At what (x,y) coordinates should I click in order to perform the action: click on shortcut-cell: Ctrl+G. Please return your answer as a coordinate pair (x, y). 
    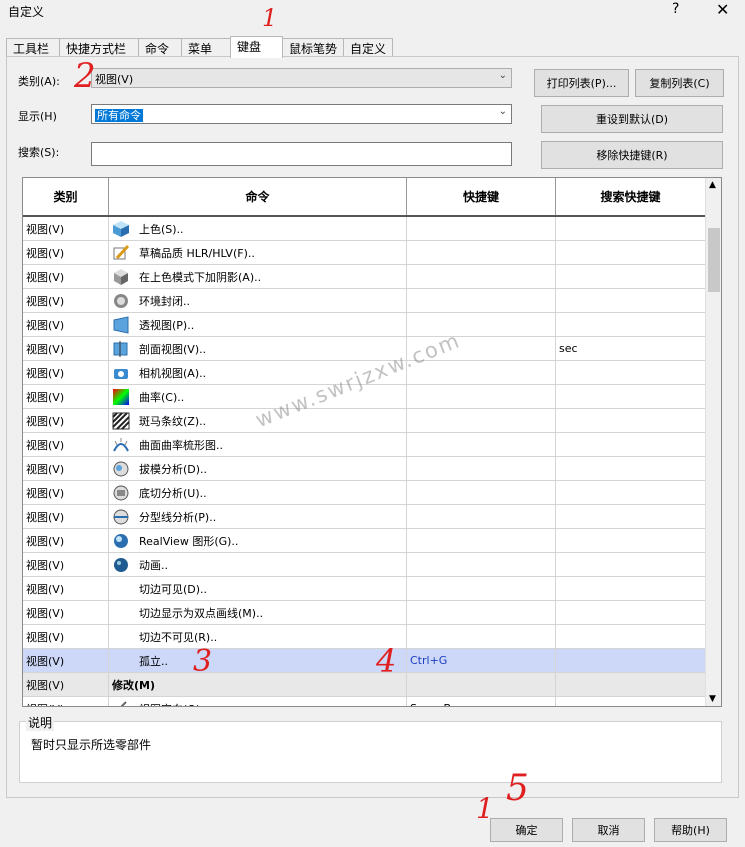
    Looking at the image, I should click on (481, 660).